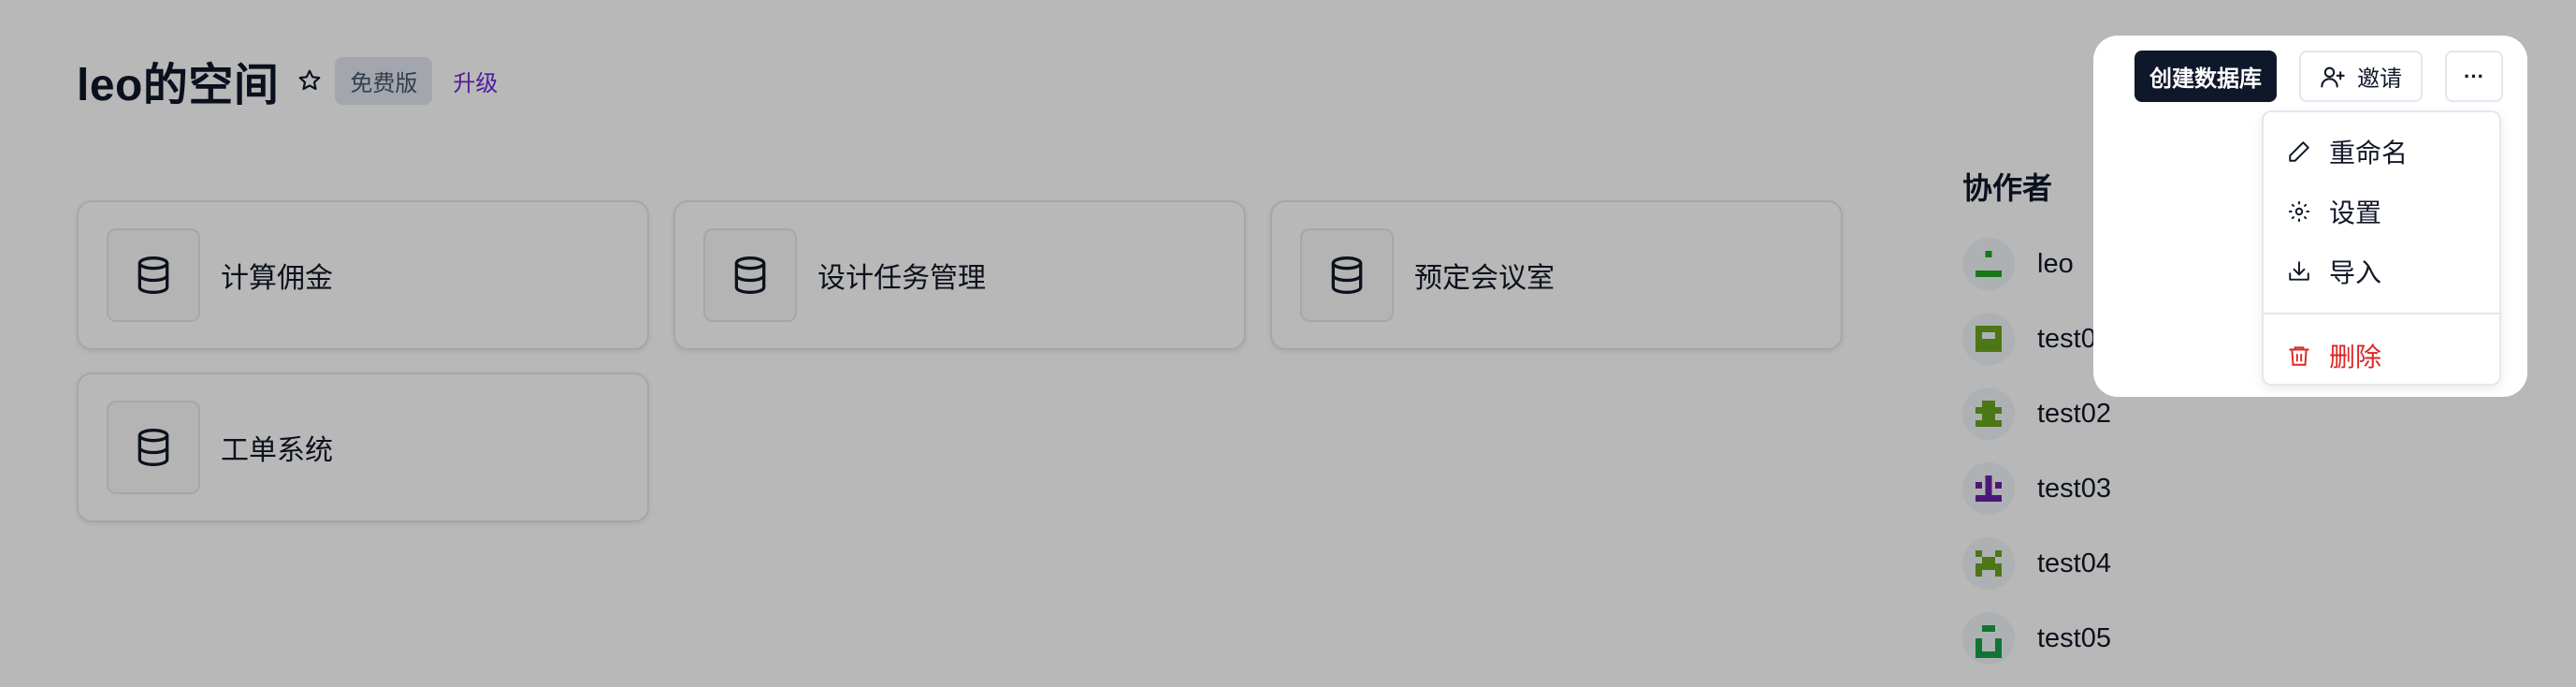 Image resolution: width=2576 pixels, height=687 pixels. What do you see at coordinates (2074, 637) in the screenshot?
I see `collaborator-name: test05` at bounding box center [2074, 637].